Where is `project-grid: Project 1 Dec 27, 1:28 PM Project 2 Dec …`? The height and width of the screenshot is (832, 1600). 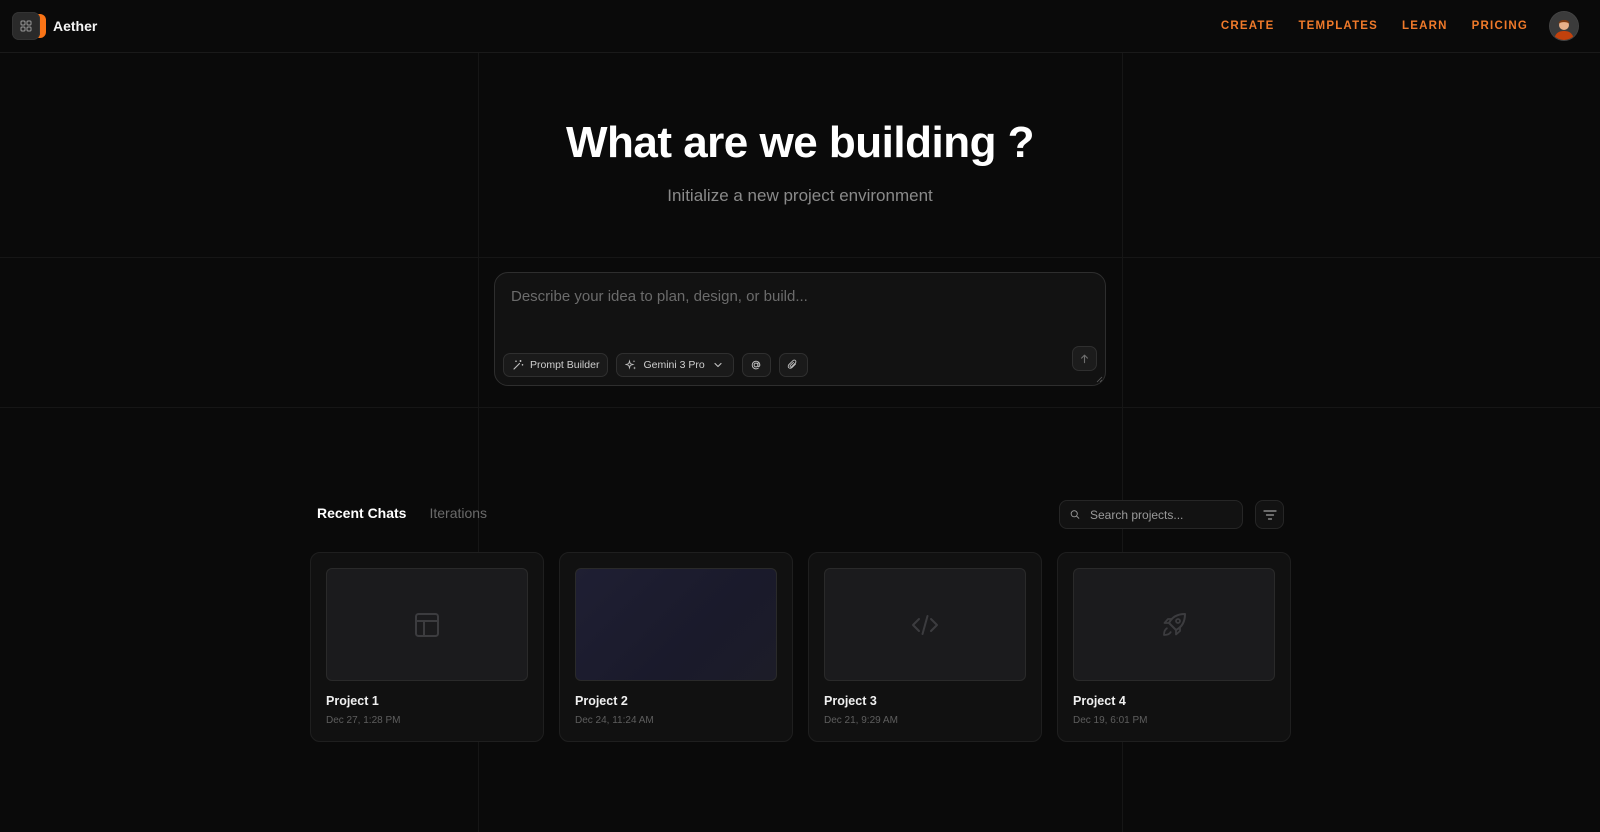
project-grid: Project 1 Dec 27, 1:28 PM Project 2 Dec … is located at coordinates (800, 647).